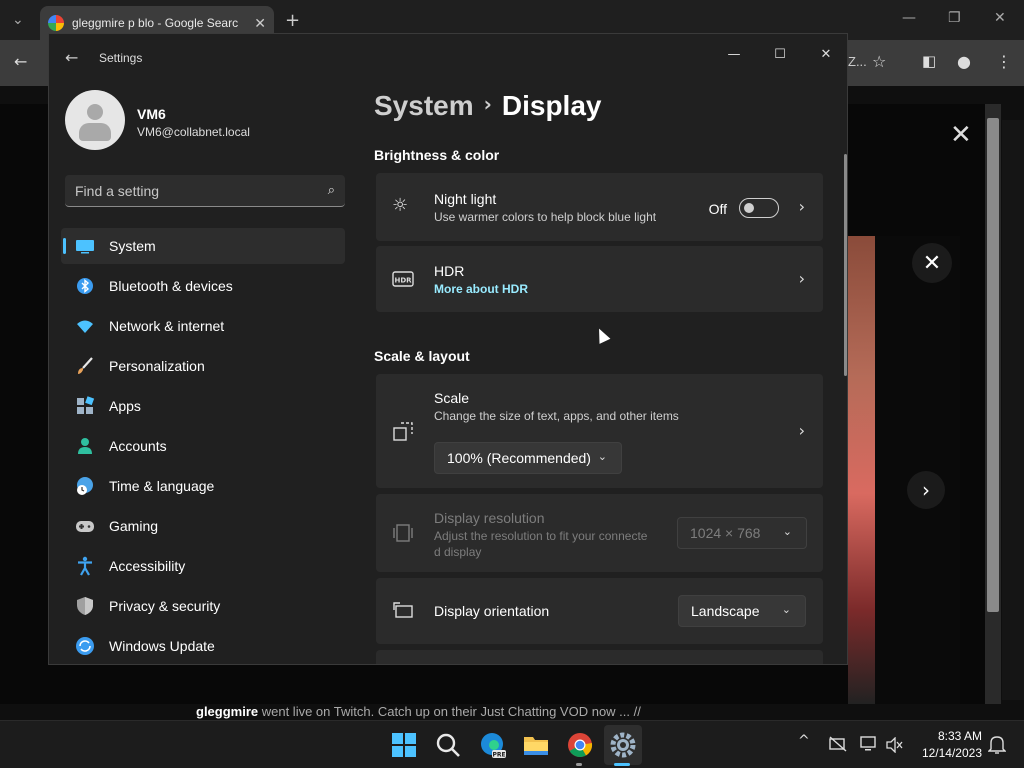 The height and width of the screenshot is (768, 1024). Describe the element at coordinates (203, 646) in the screenshot. I see `sidebar-item-windows-update: Windows Update` at that location.